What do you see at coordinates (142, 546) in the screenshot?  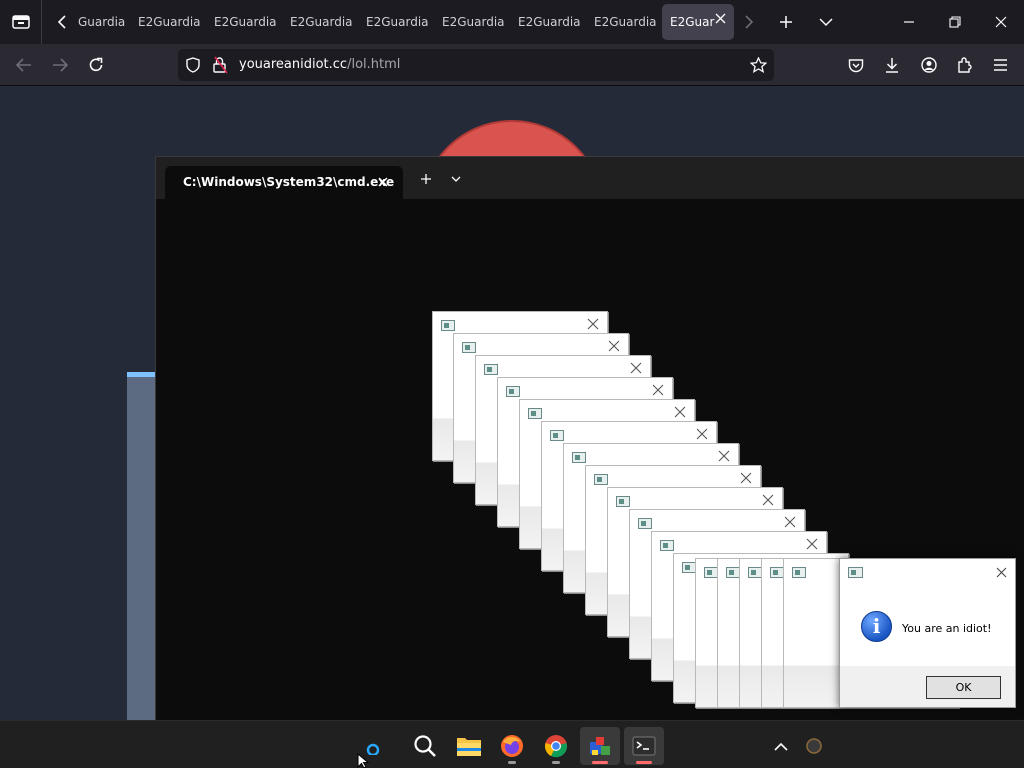 I see `page-panel` at bounding box center [142, 546].